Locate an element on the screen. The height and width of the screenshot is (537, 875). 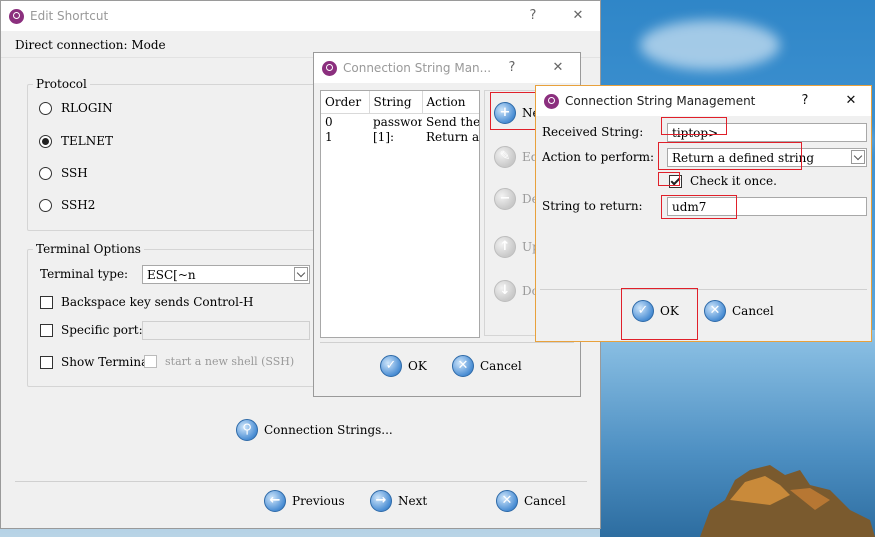
checkmark-icon: ✓ is located at coordinates (391, 366).